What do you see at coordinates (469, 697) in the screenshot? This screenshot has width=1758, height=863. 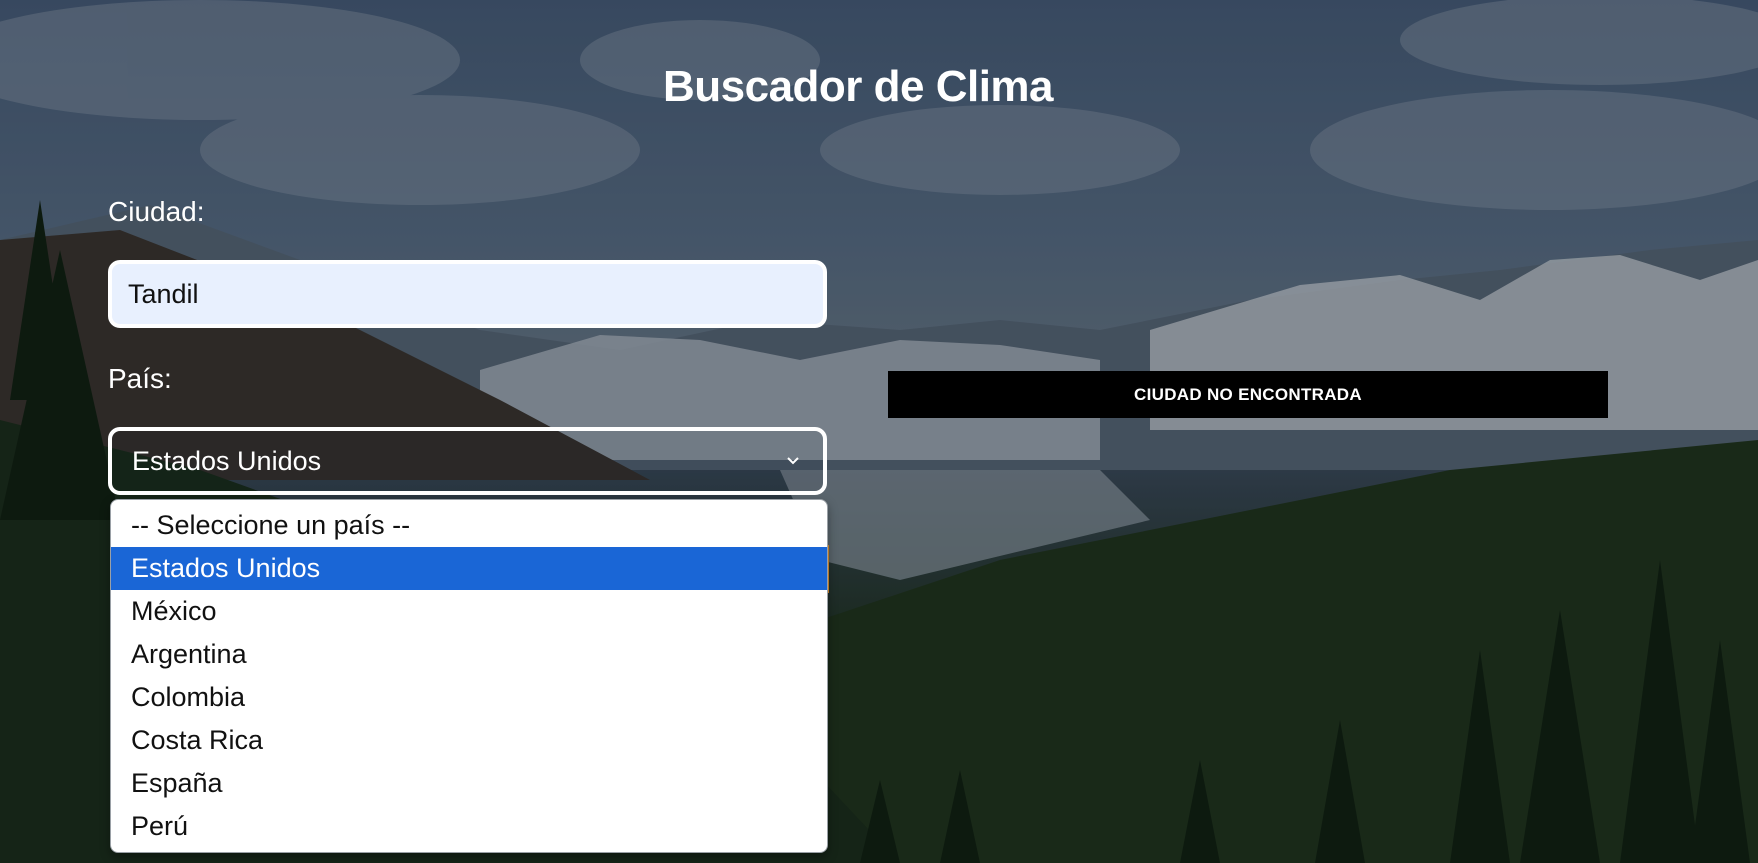 I see `country-option-colombia: Colombia` at bounding box center [469, 697].